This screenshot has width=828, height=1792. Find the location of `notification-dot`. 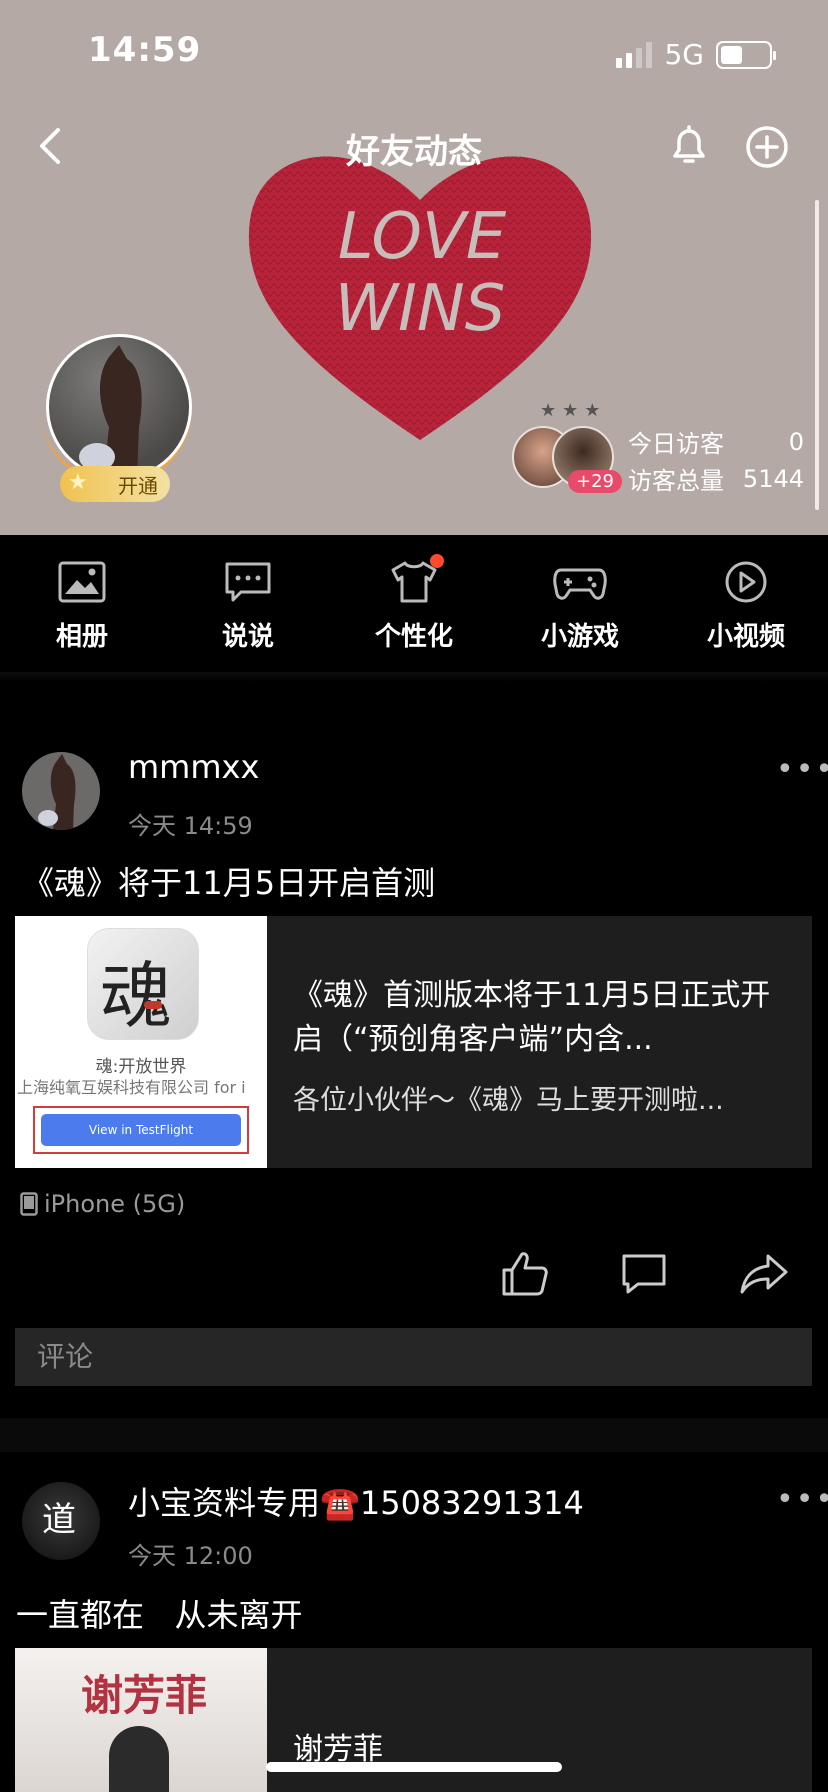

notification-dot is located at coordinates (437, 561).